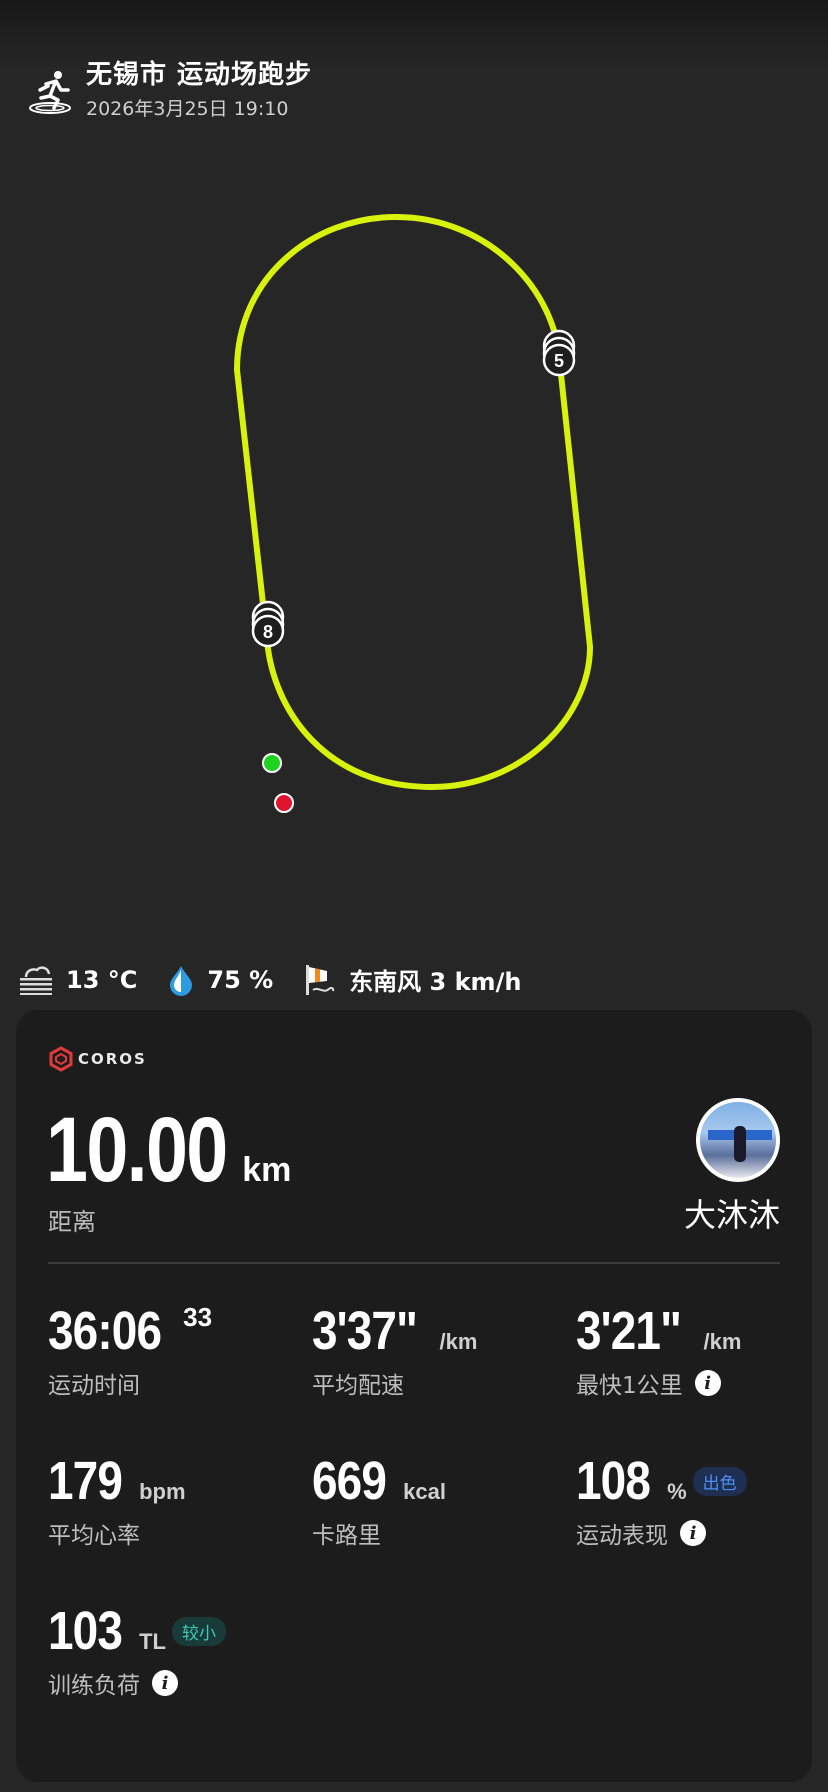 The height and width of the screenshot is (1792, 828). Describe the element at coordinates (102, 979) in the screenshot. I see `temperature-value: 13 °C` at that location.